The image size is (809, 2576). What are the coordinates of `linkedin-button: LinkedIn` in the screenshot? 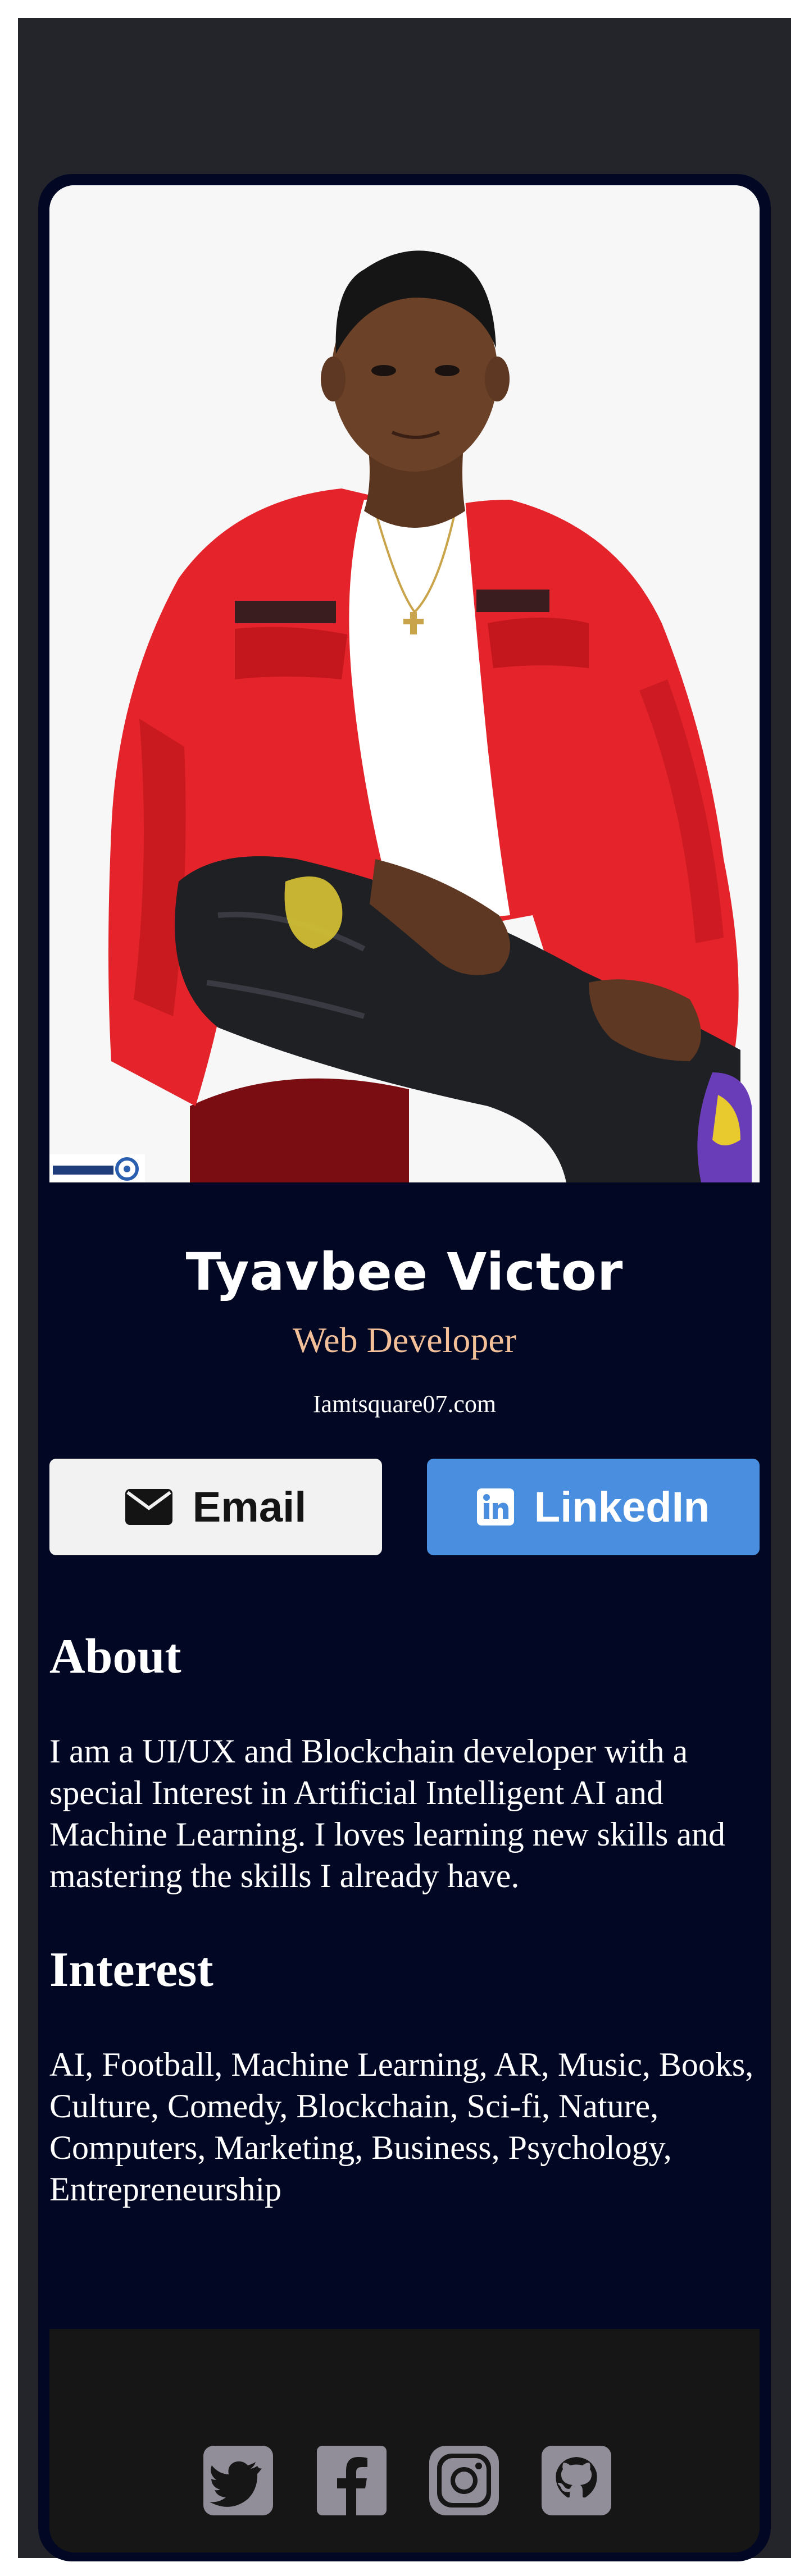 It's located at (594, 1507).